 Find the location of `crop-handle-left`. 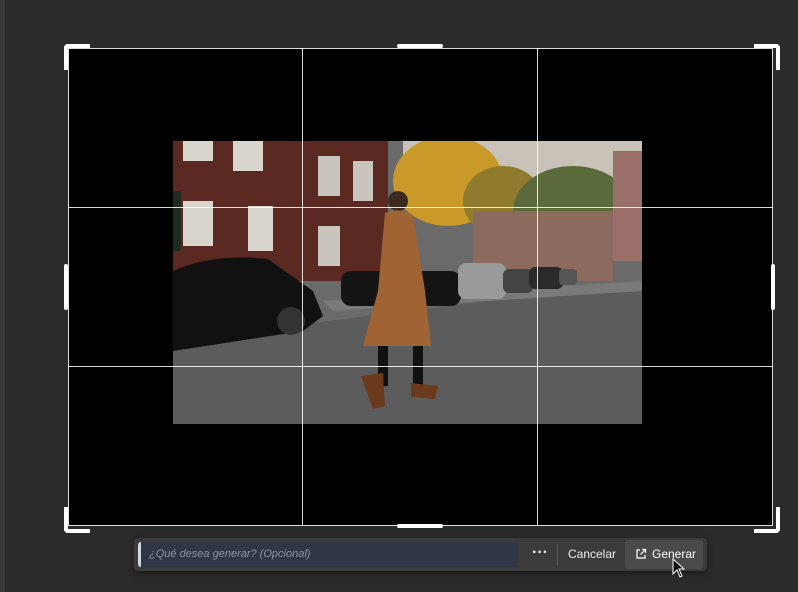

crop-handle-left is located at coordinates (66, 287).